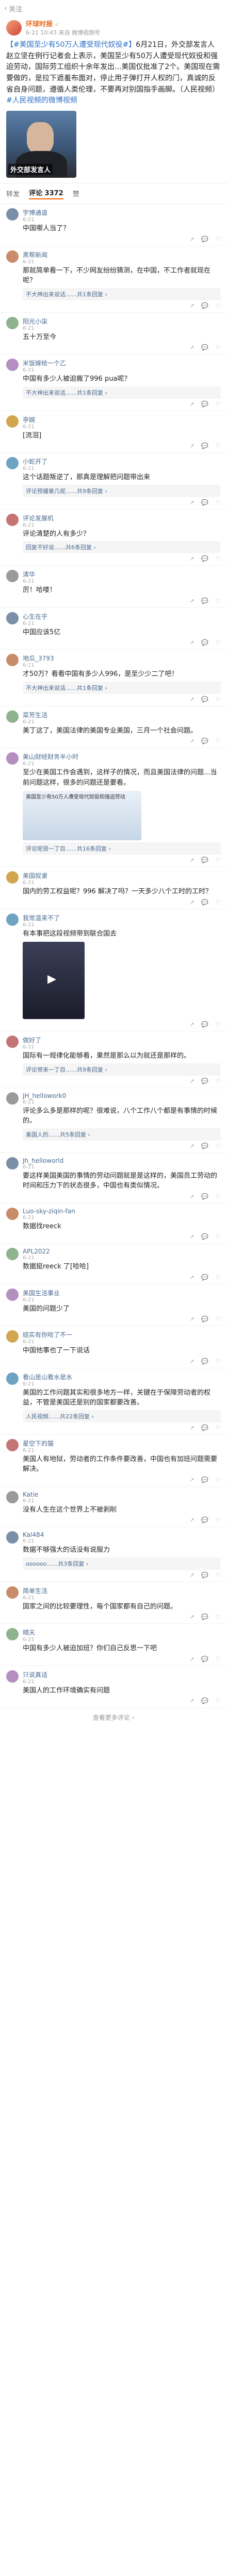 This screenshot has height=2576, width=227. What do you see at coordinates (122, 254) in the screenshot?
I see `comment-author: 黑帮新闻` at bounding box center [122, 254].